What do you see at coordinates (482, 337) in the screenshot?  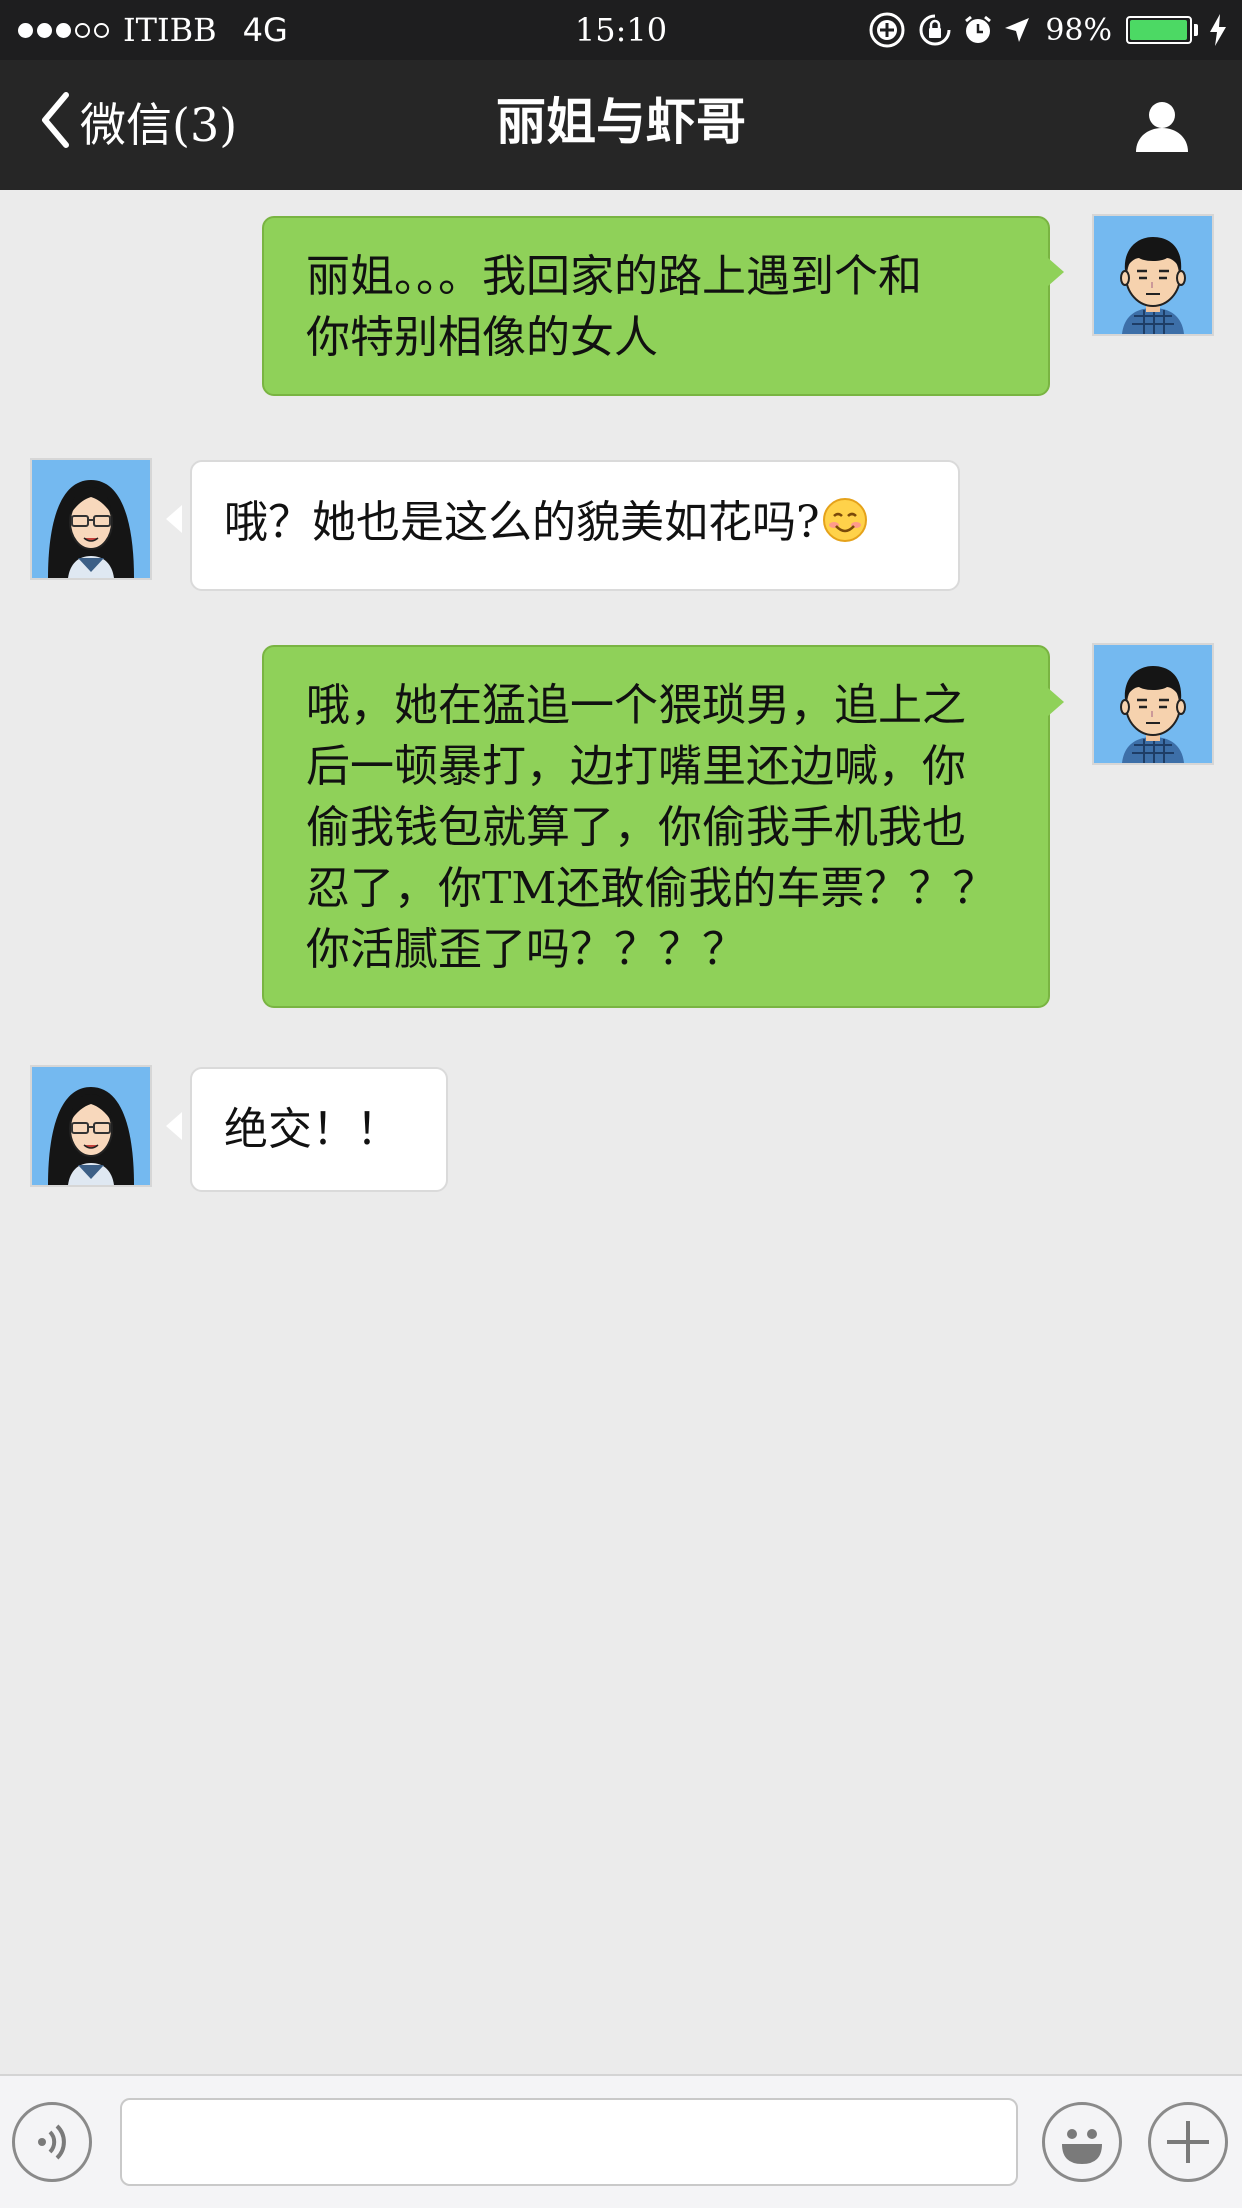 I see `message-line: 你特别相像的女人` at bounding box center [482, 337].